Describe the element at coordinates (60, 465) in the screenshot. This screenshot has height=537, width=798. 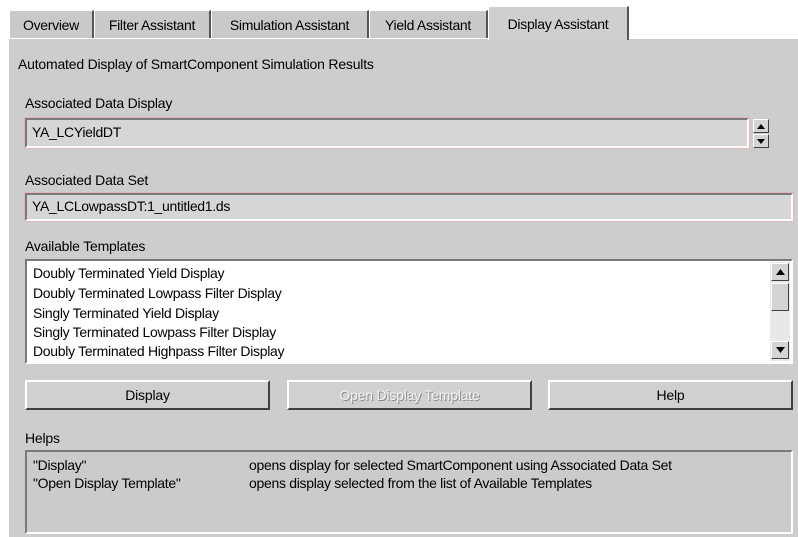
I see `help-key-display: "Display"` at that location.